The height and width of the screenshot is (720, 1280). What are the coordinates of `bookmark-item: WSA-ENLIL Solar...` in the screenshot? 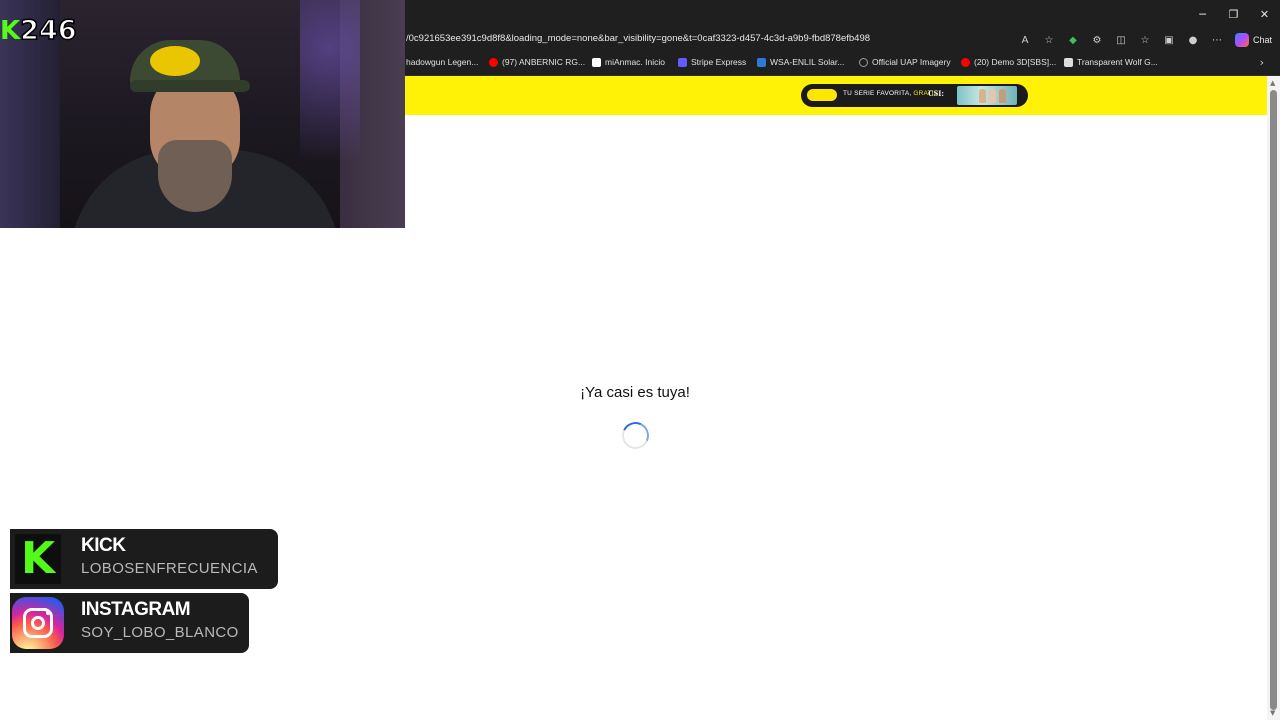 It's located at (800, 62).